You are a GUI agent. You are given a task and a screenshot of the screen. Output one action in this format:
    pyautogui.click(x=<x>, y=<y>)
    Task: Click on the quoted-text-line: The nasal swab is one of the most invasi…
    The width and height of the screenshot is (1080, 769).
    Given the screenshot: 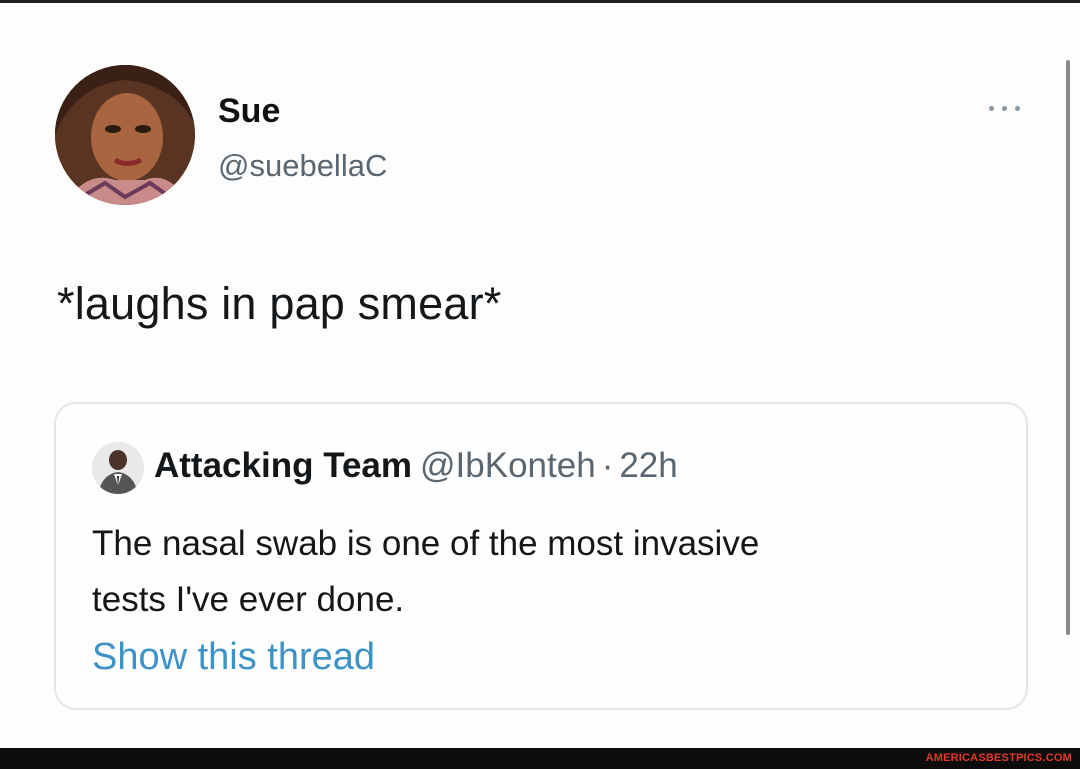 What is the action you would take?
    pyautogui.click(x=426, y=543)
    